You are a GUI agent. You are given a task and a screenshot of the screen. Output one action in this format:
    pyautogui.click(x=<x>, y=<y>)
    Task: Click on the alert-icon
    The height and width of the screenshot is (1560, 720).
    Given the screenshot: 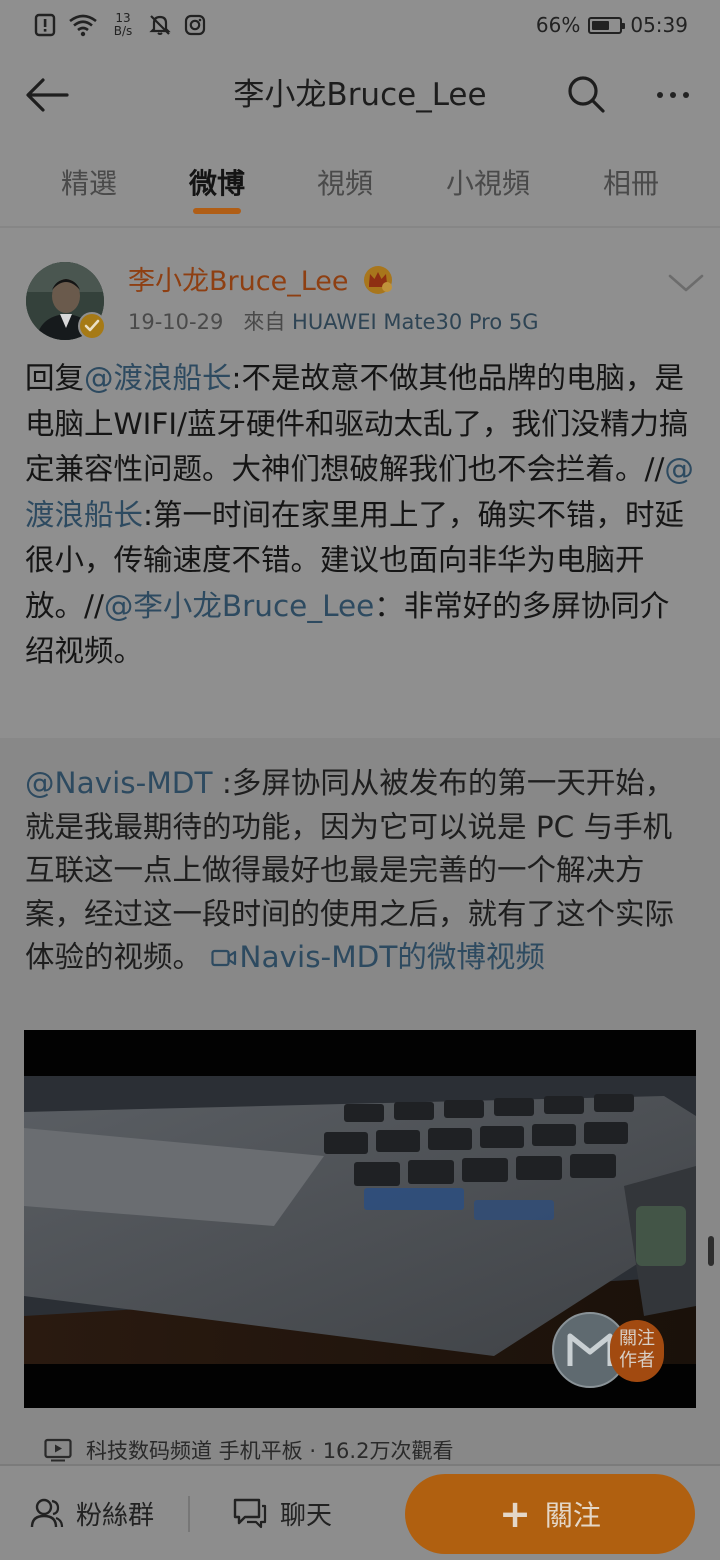 What is the action you would take?
    pyautogui.click(x=45, y=25)
    